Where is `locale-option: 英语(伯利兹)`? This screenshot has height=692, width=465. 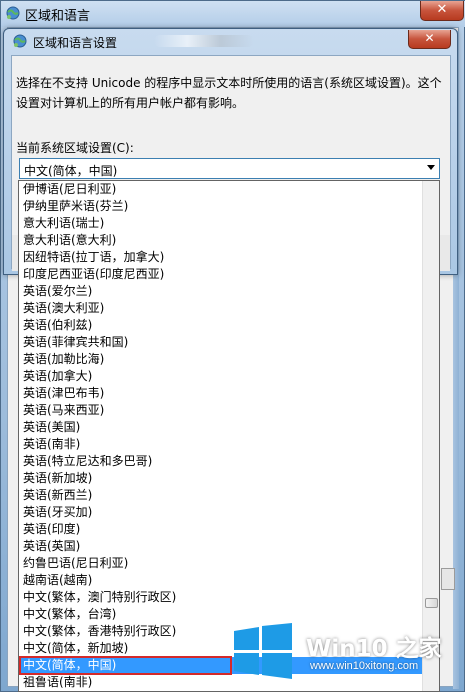
locale-option: 英语(伯利兹) is located at coordinates (220, 325).